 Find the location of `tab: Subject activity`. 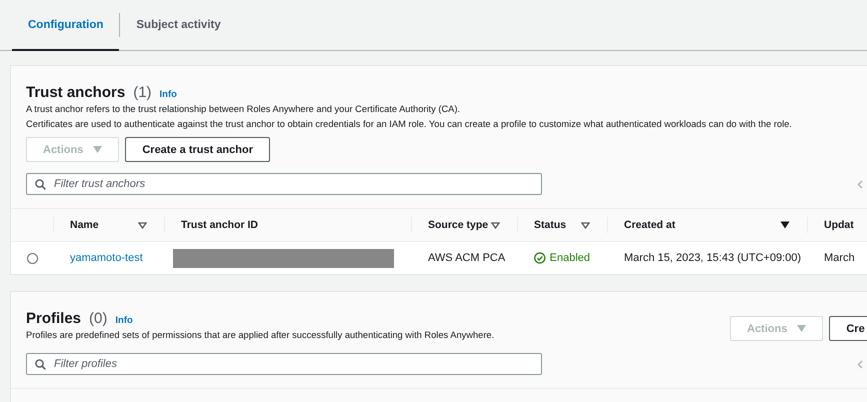

tab: Subject activity is located at coordinates (178, 25).